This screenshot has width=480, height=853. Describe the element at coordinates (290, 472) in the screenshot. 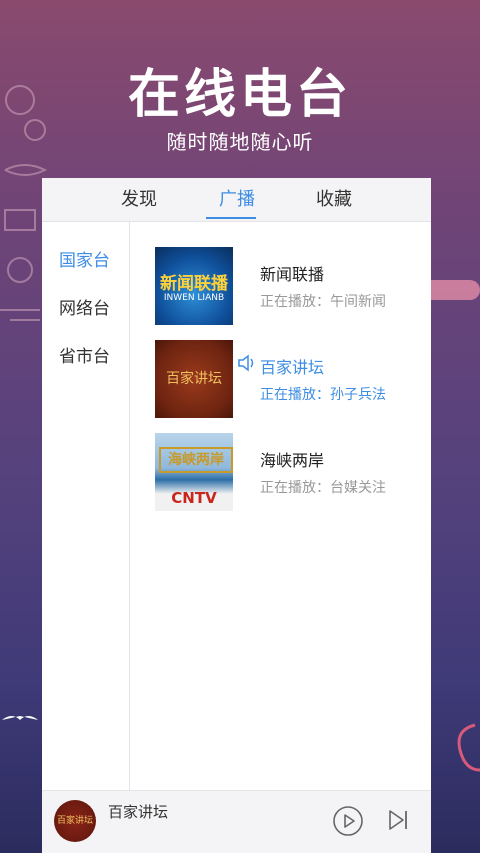

I see `station-item: 海峡两岸 CNTV 海峡两岸 正在播放：台媒关注` at that location.